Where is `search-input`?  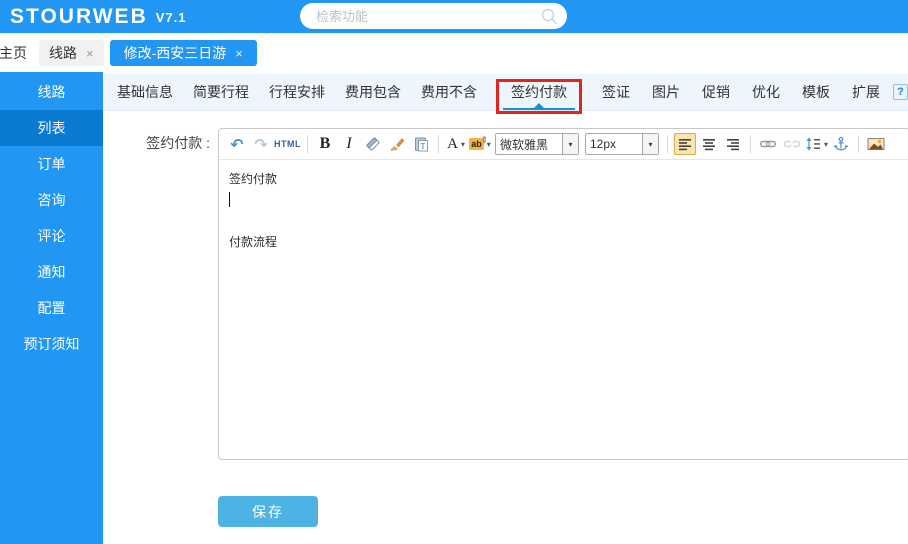 search-input is located at coordinates (427, 16).